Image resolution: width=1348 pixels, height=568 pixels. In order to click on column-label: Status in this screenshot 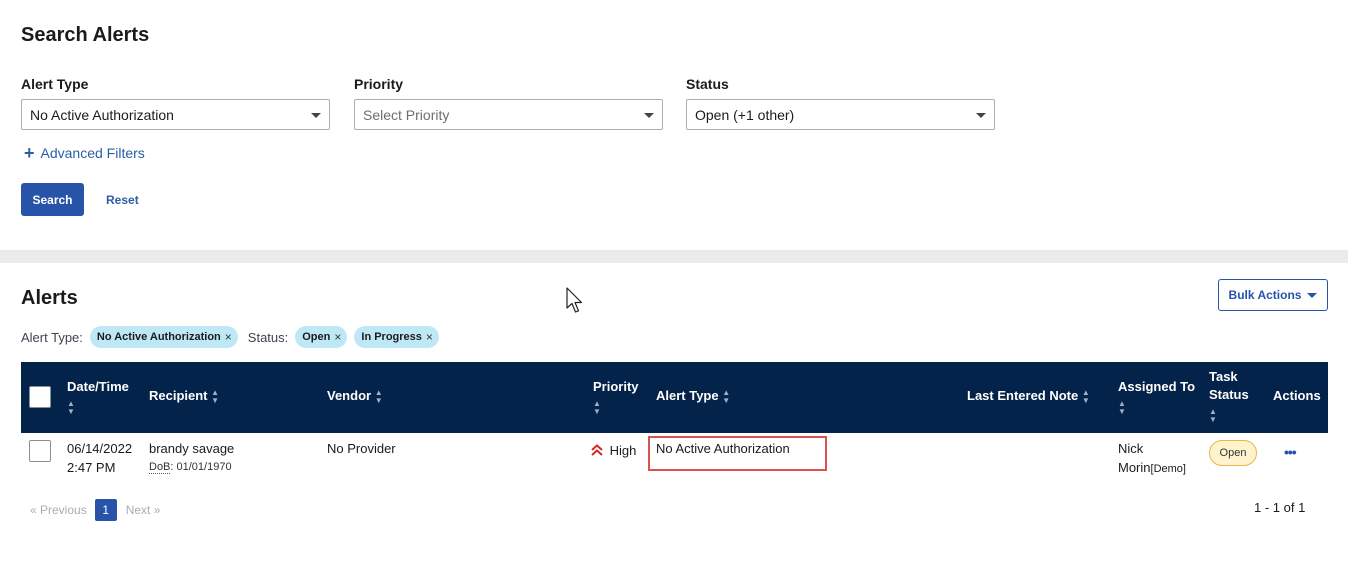, I will do `click(1229, 394)`.